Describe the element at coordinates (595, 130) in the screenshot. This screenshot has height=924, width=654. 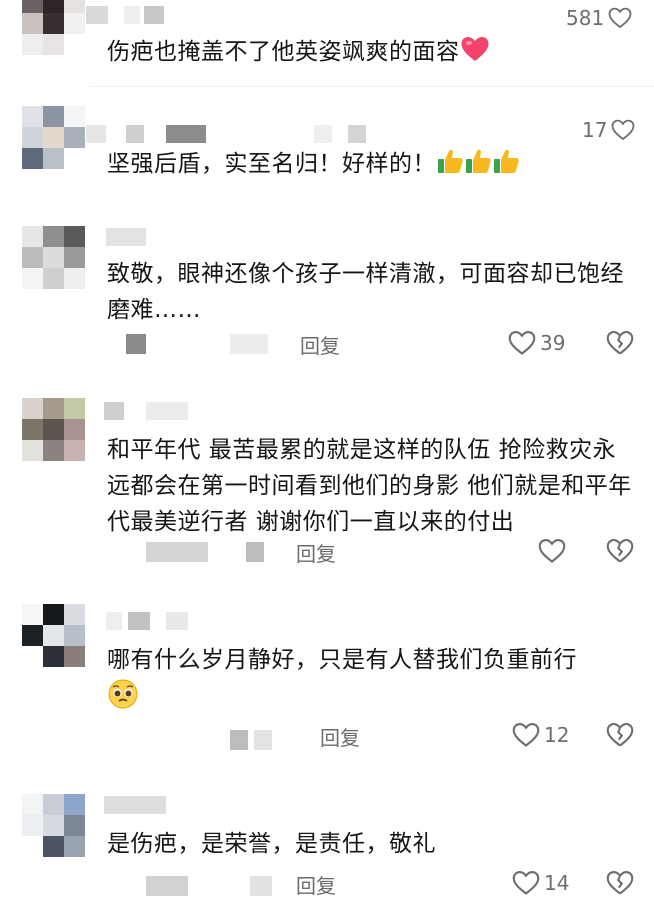
I see `like-count: 17` at that location.